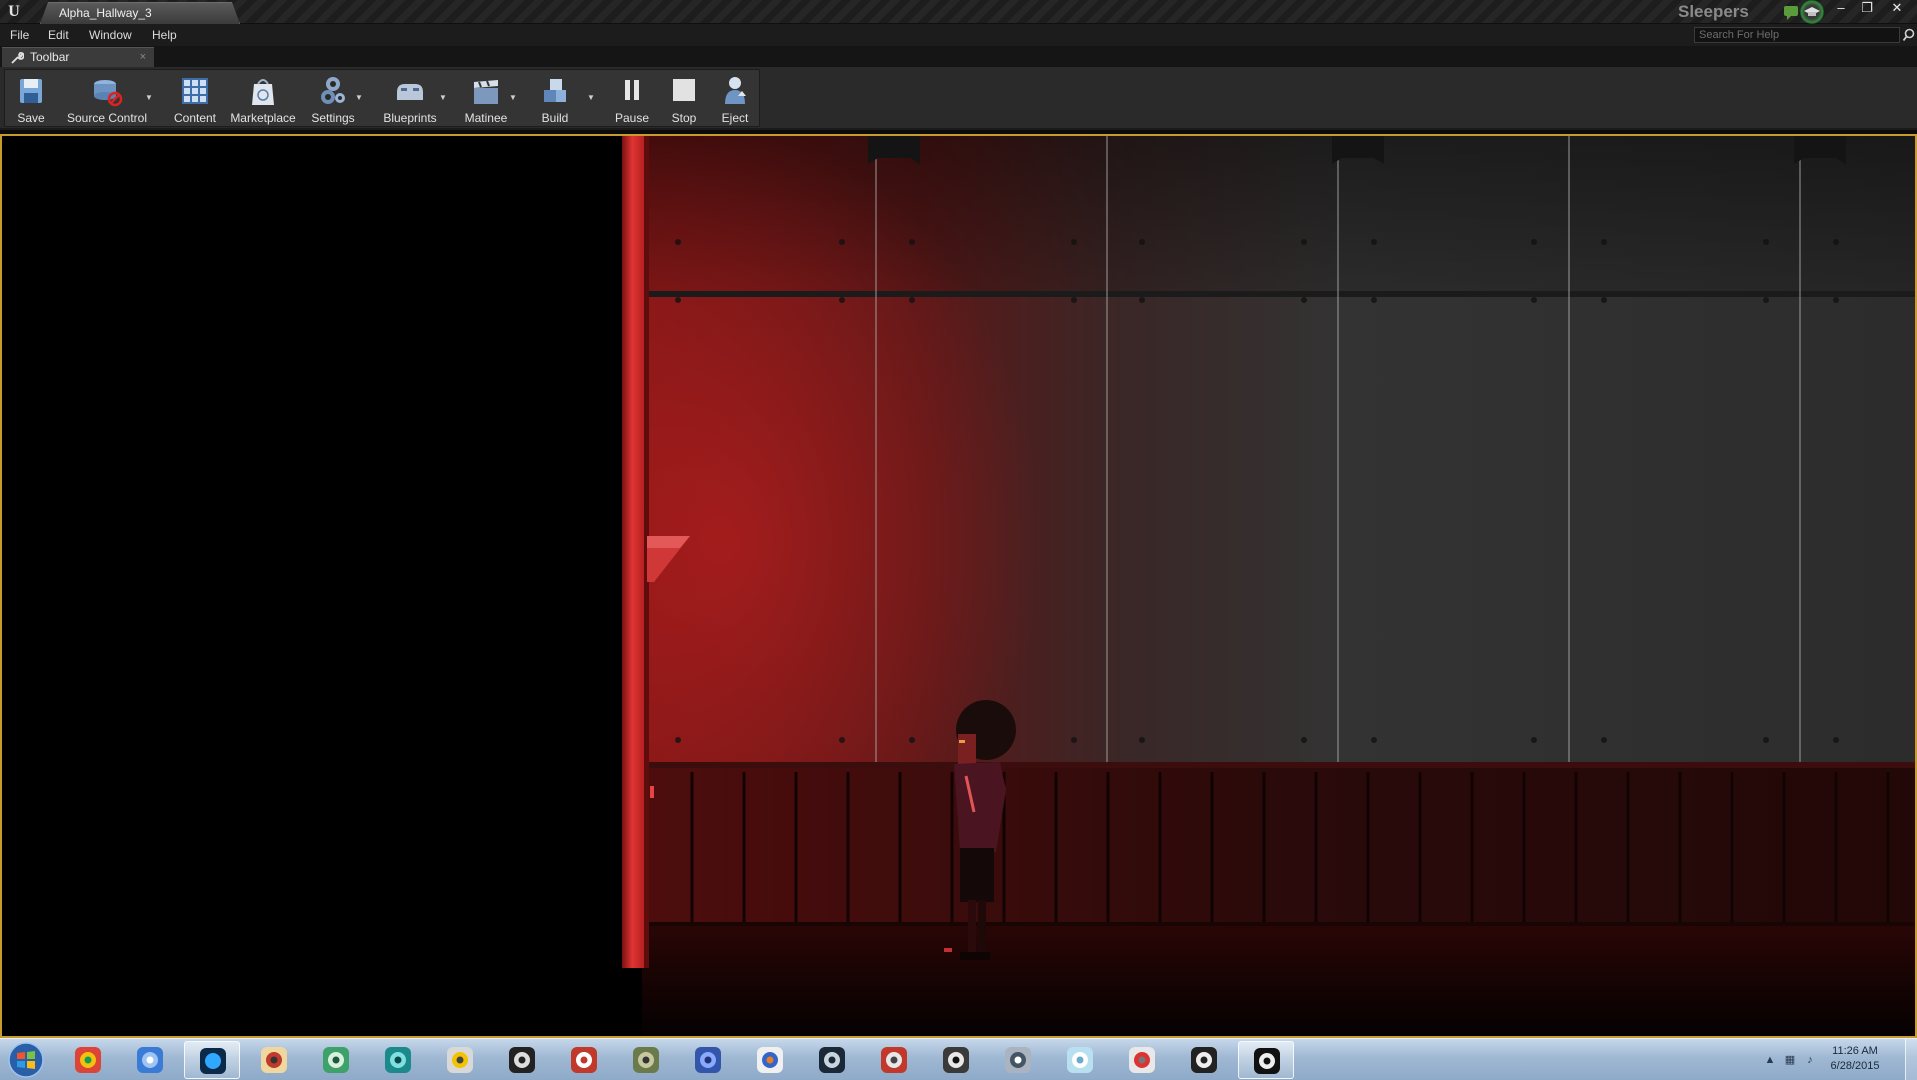 This screenshot has width=1917, height=1080. I want to click on settings-dropdown-icon: ▼, so click(360, 98).